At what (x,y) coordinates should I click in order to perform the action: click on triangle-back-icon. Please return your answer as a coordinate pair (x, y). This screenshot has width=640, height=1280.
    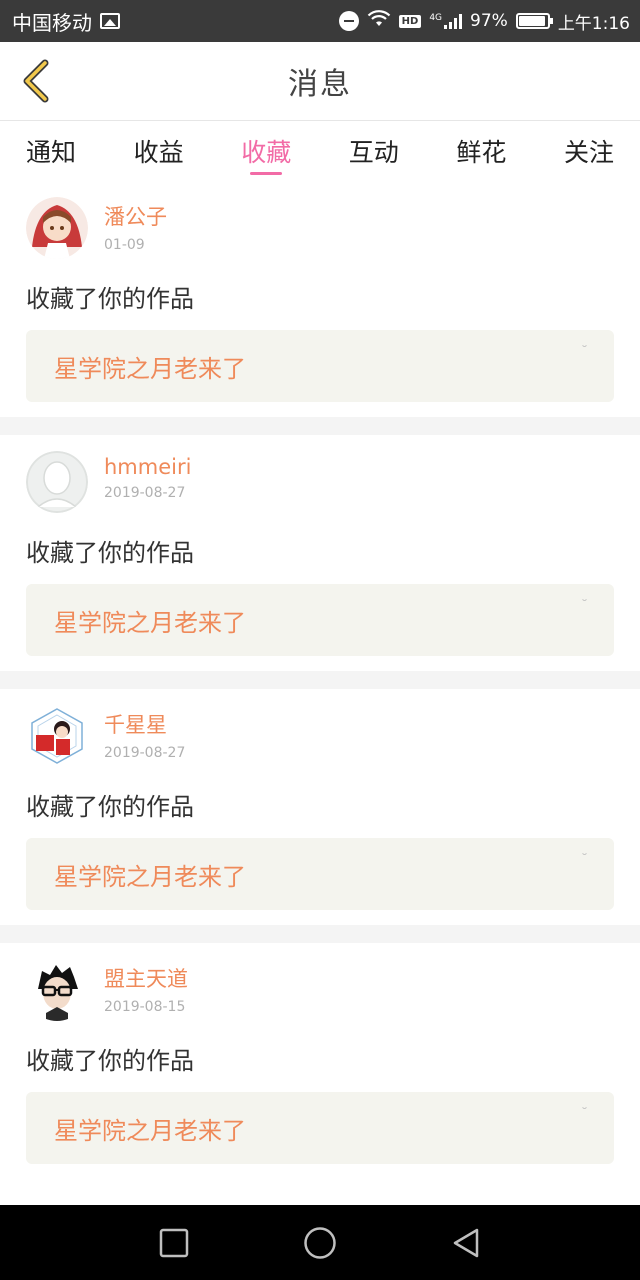
    Looking at the image, I should click on (466, 1242).